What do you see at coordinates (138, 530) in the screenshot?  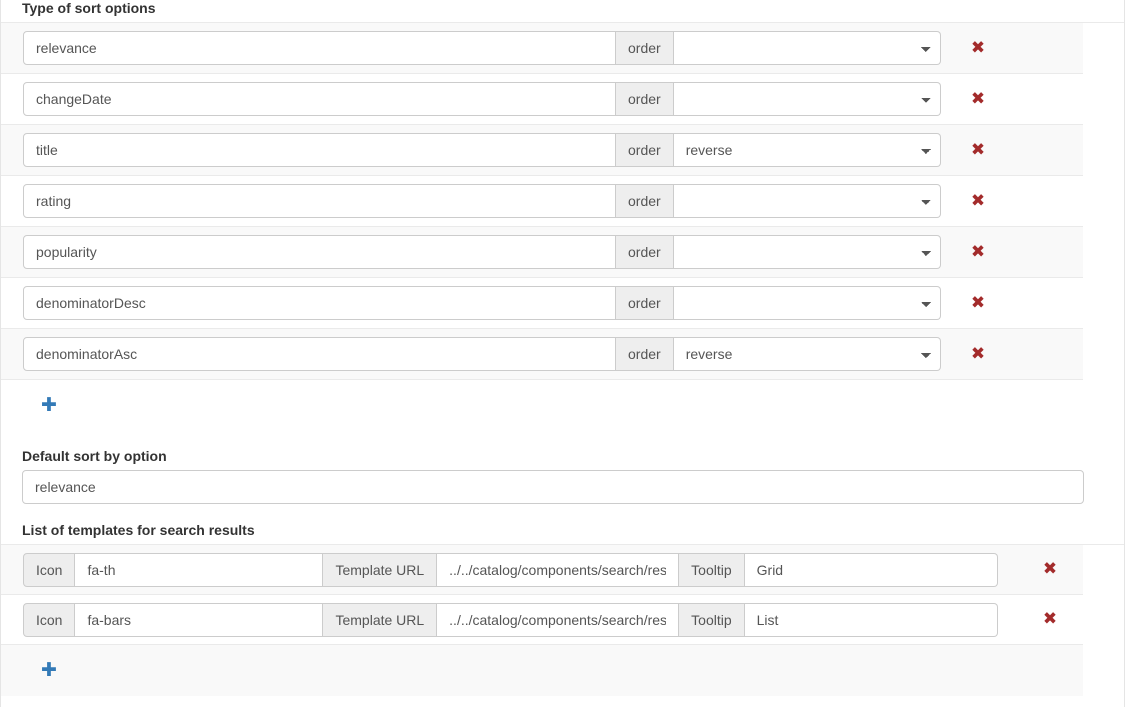 I see `templates-label: List of templates for search results` at bounding box center [138, 530].